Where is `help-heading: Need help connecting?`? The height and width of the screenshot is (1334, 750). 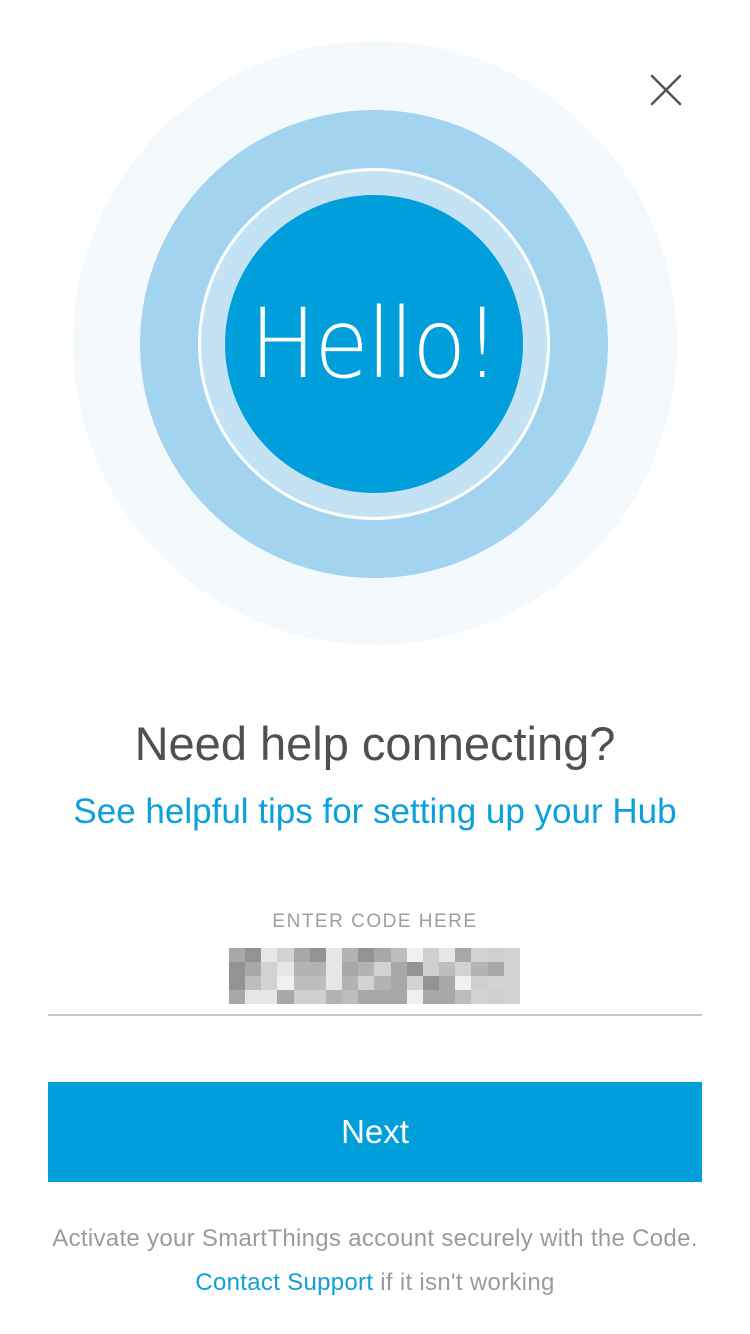
help-heading: Need help connecting? is located at coordinates (375, 743).